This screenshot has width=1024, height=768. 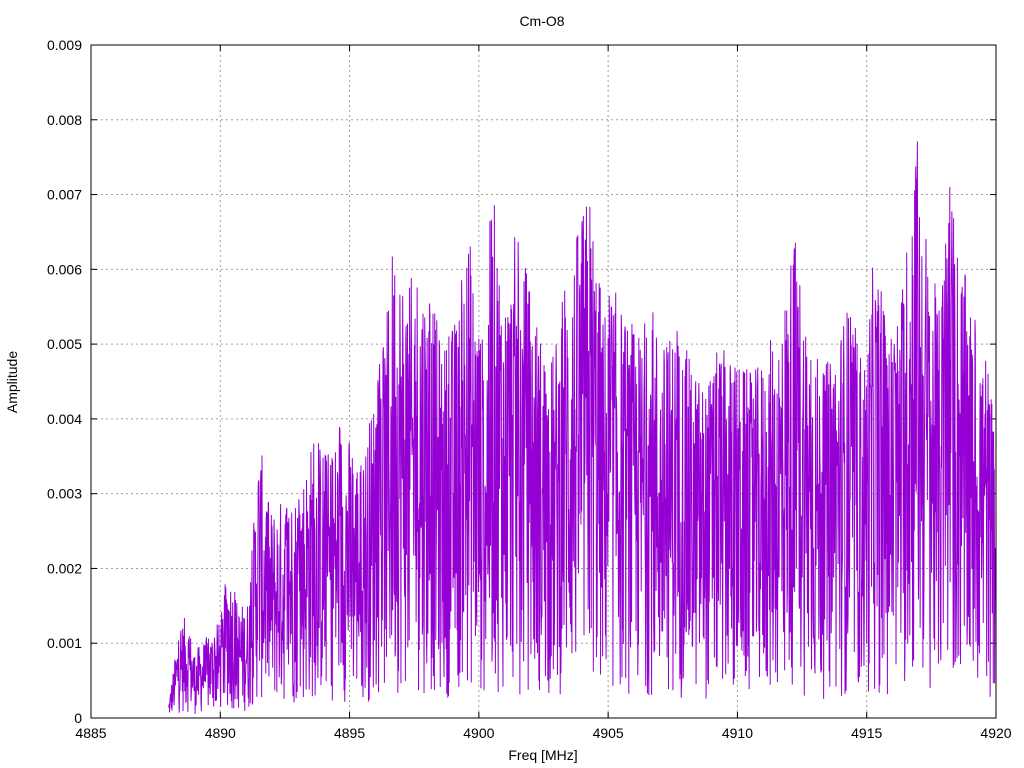 What do you see at coordinates (64, 419) in the screenshot?
I see `y-tick-label: 0.004` at bounding box center [64, 419].